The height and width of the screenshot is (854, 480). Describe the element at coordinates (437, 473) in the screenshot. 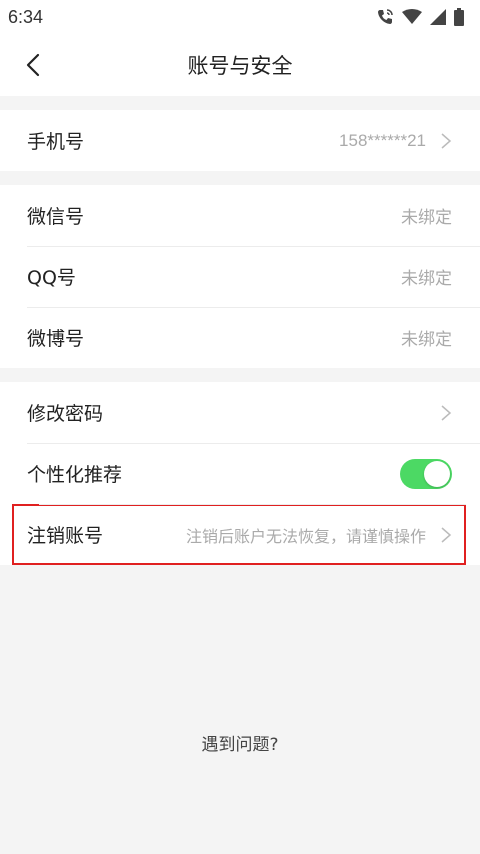

I see `toggle-knob` at that location.